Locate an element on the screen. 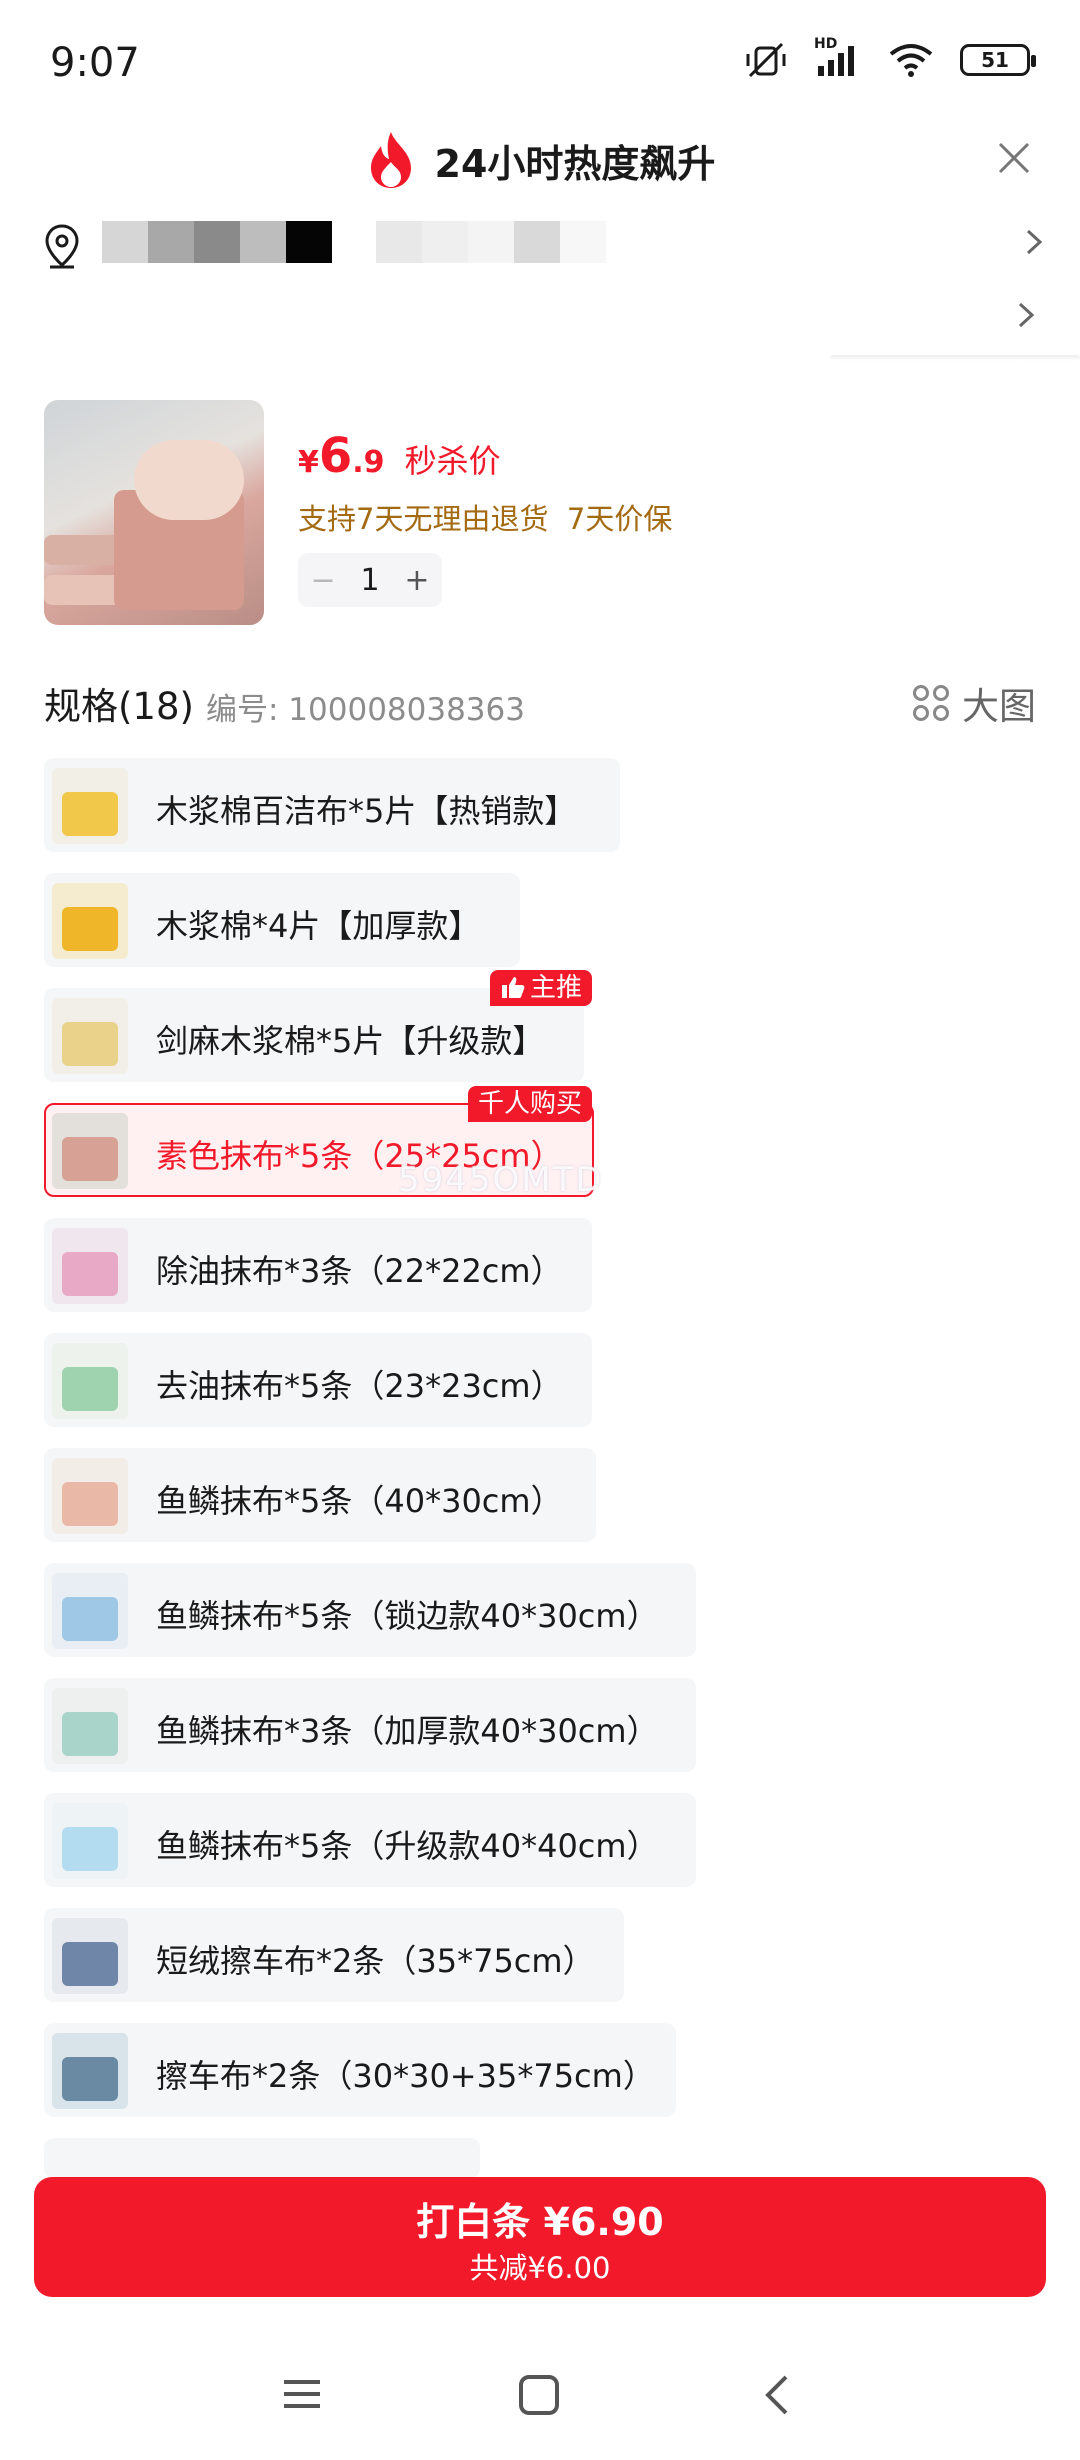 The image size is (1080, 2460). buy-button-label: 打白条 ¥6.90 is located at coordinates (540, 2222).